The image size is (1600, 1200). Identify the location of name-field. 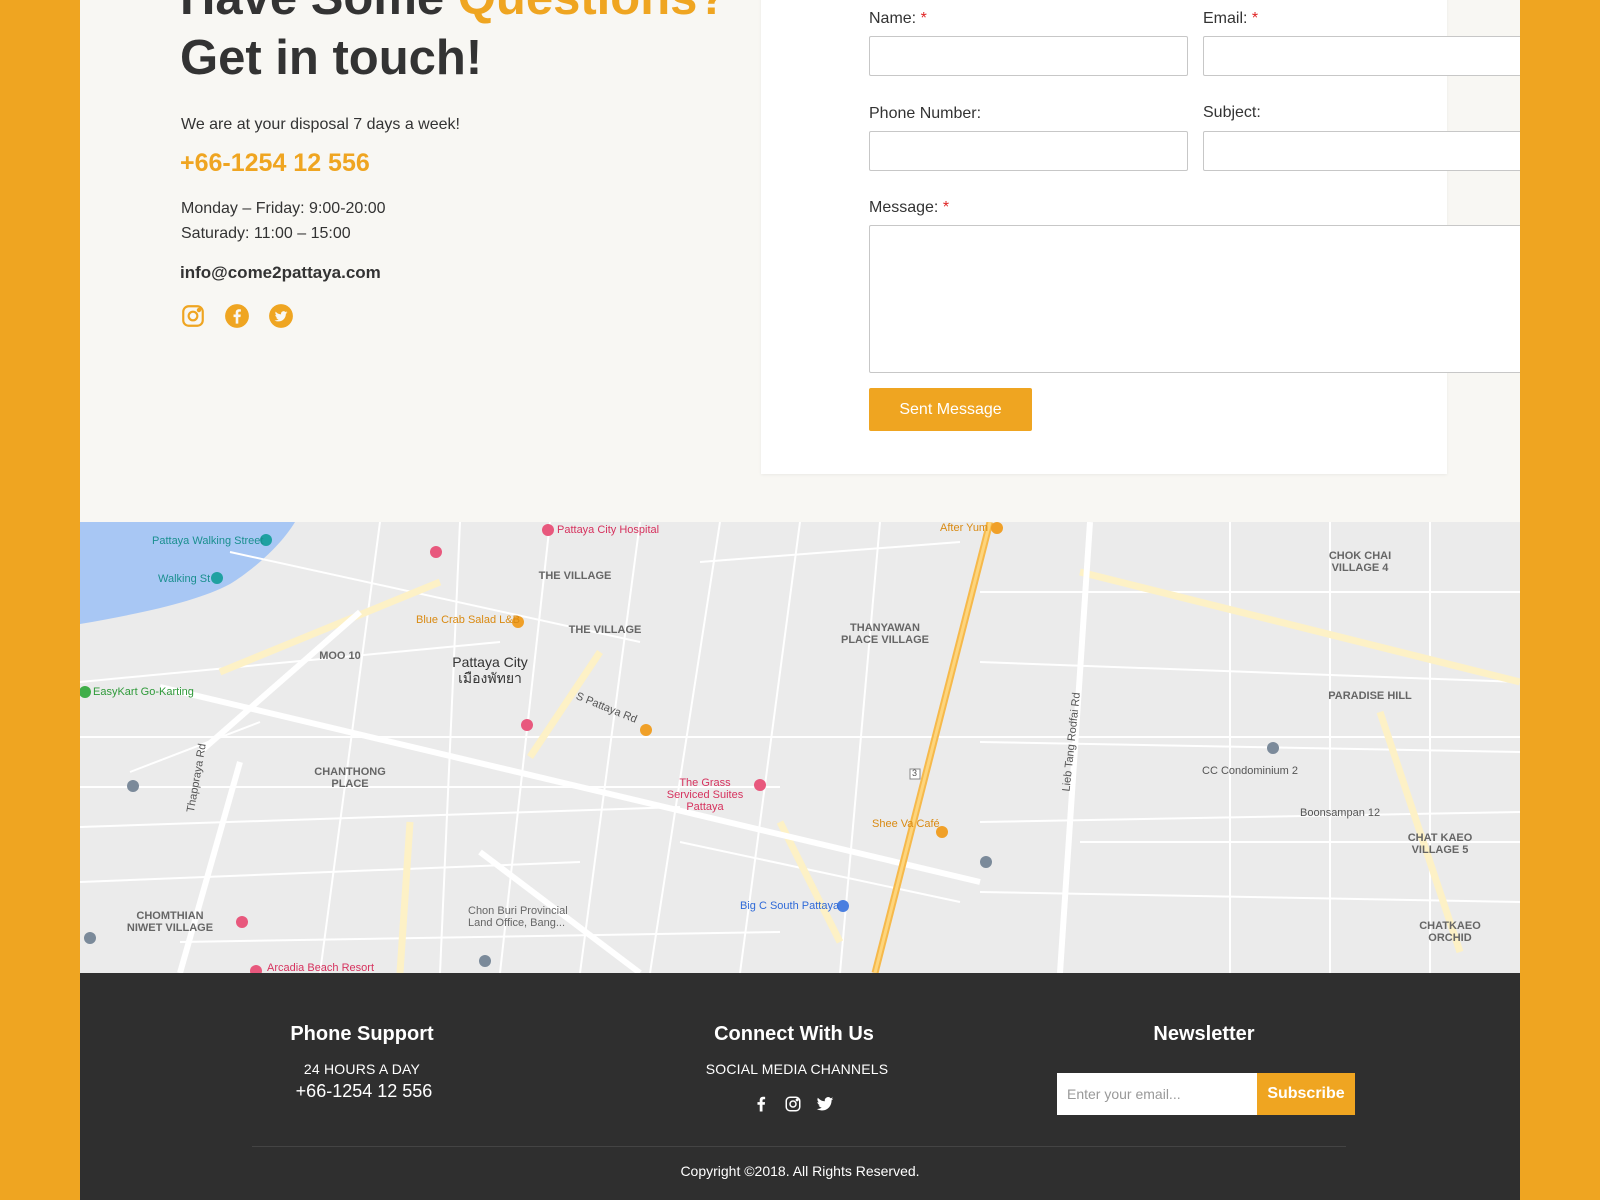
(1028, 56).